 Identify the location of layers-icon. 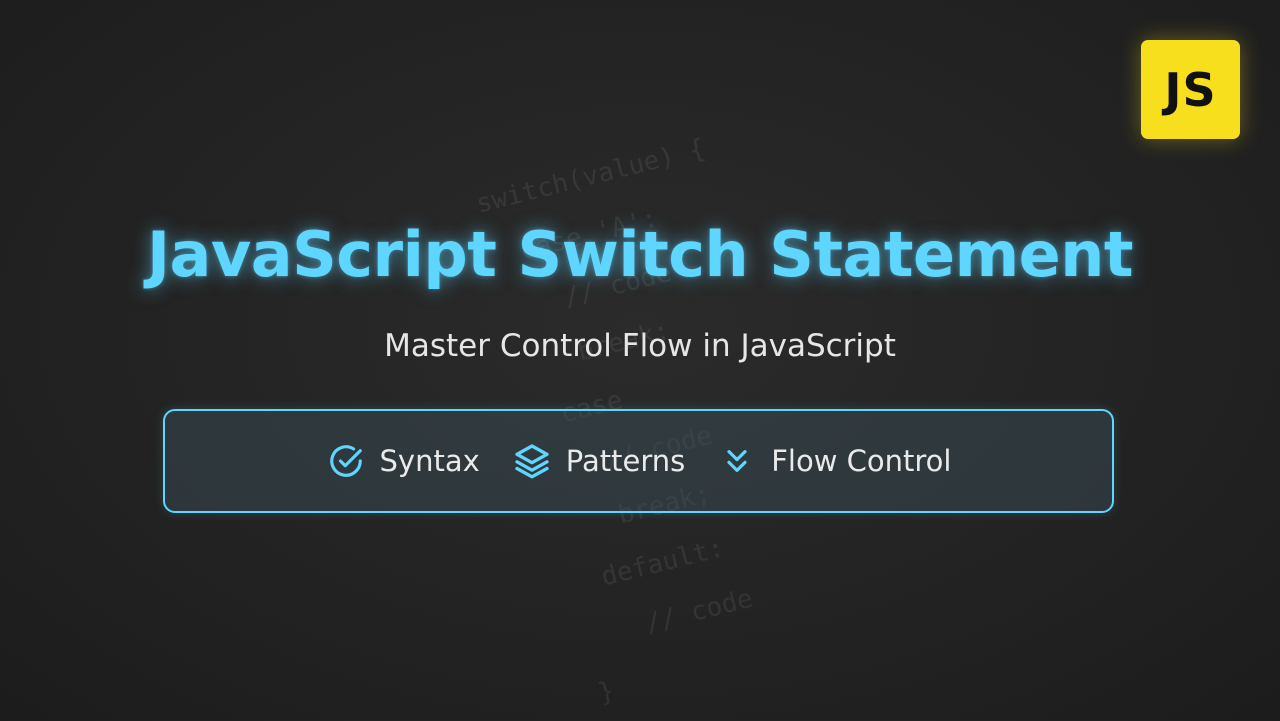
(532, 461).